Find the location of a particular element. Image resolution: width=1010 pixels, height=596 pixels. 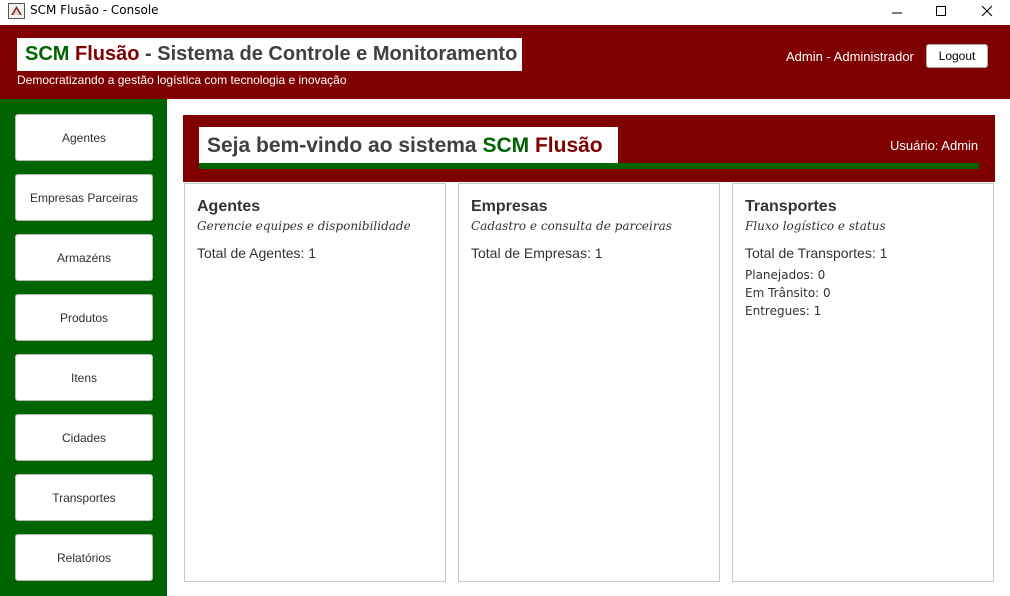

sidebar-item-produtos: Produtos is located at coordinates (84, 317).